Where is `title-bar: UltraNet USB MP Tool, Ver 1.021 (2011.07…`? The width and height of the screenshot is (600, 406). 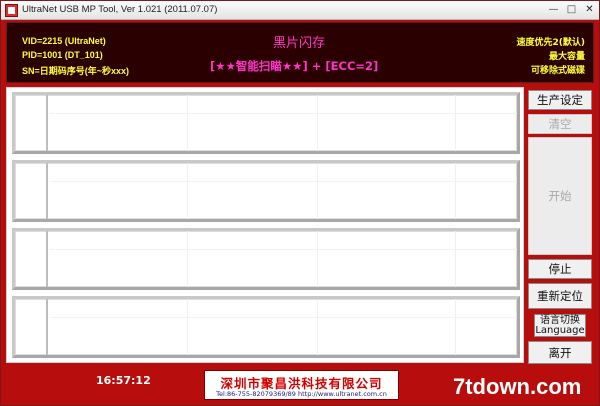 title-bar: UltraNet USB MP Tool, Ver 1.021 (2011.07… is located at coordinates (300, 10).